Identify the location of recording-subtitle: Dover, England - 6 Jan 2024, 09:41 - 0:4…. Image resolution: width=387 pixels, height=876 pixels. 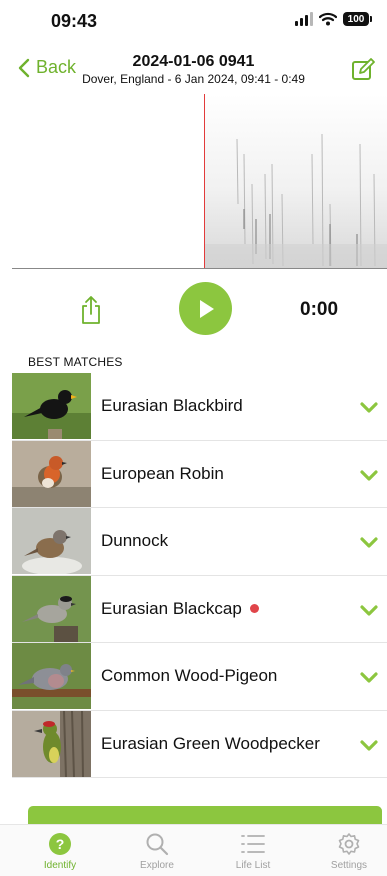
(193, 79).